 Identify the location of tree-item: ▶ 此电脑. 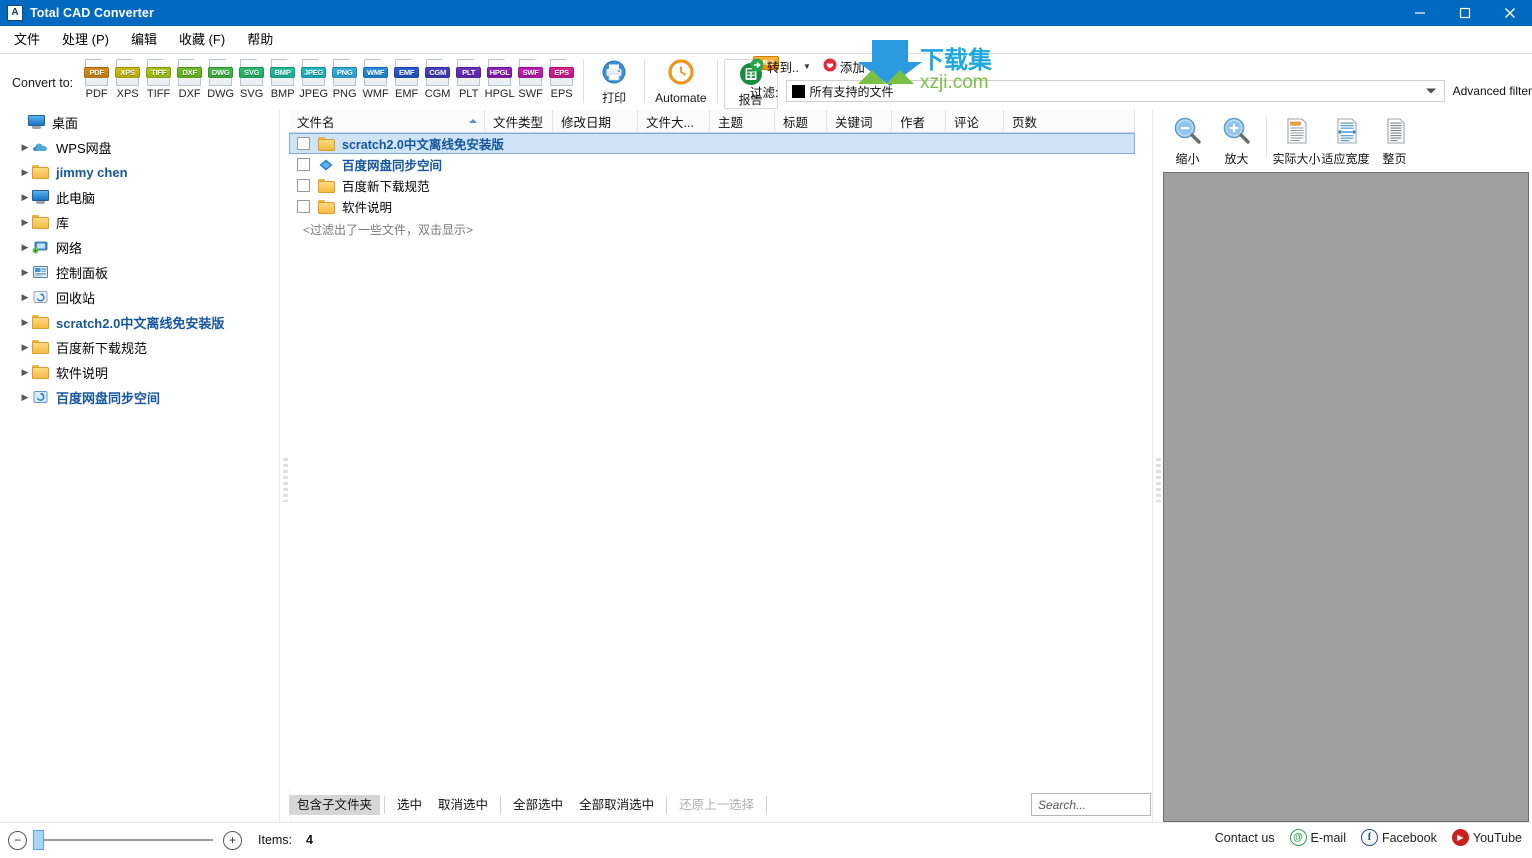
(139, 197).